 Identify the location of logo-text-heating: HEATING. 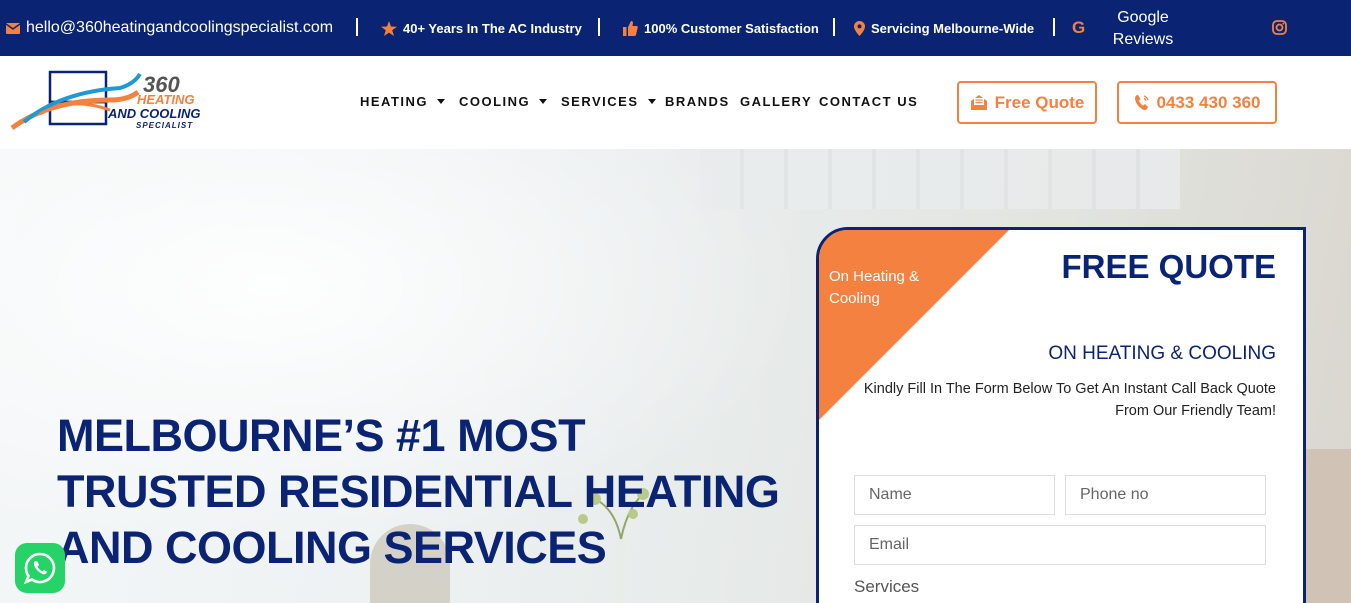
(166, 99).